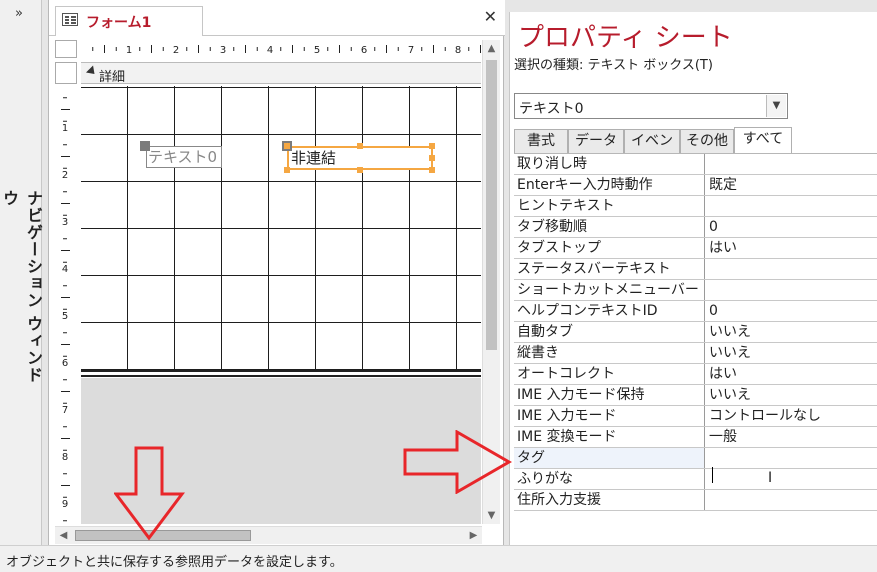 The height and width of the screenshot is (572, 877). I want to click on property-value: コントロールなし, so click(791, 416).